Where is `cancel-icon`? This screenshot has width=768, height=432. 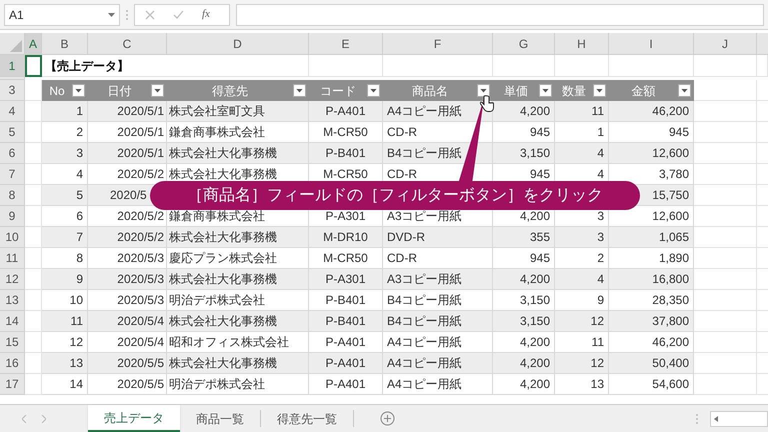 cancel-icon is located at coordinates (150, 15).